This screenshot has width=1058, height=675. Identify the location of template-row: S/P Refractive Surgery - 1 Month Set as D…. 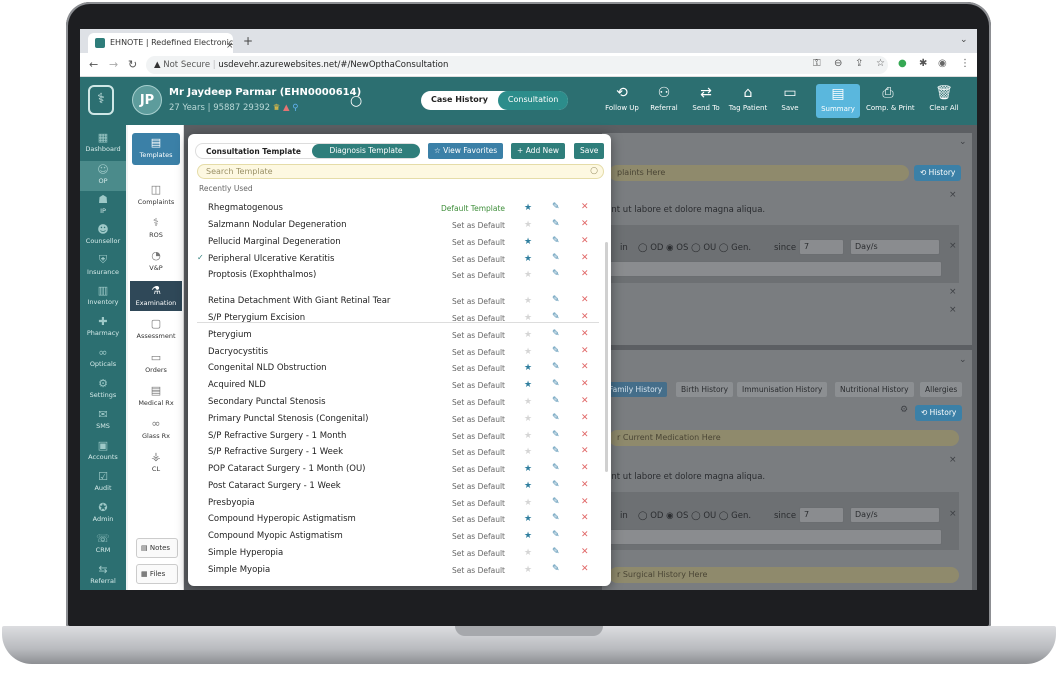
(399, 437).